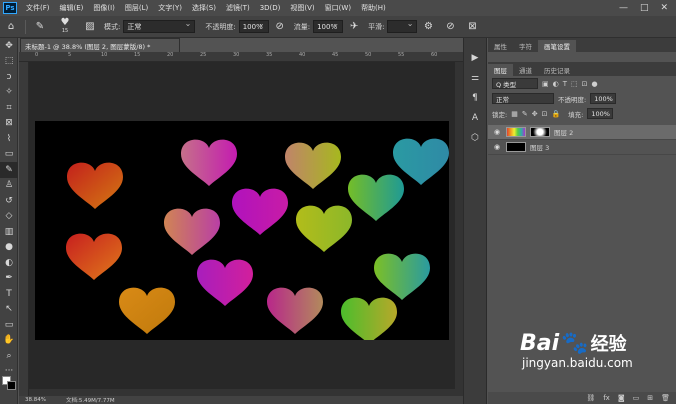 The width and height of the screenshot is (676, 404). Describe the element at coordinates (100, 45) in the screenshot. I see `document-tab: 未标题-1 @ 38.8% (图层 2, 图层蒙版/8) *` at that location.